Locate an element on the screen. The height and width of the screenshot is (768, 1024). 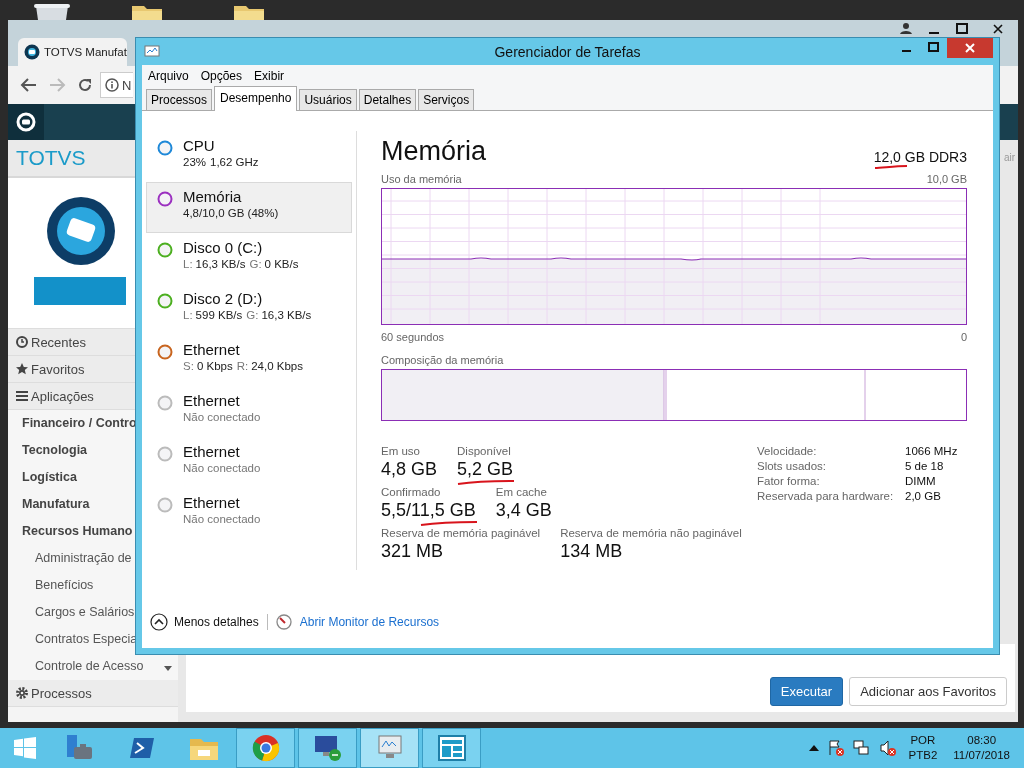
stat-value: 5,2 GB is located at coordinates (485, 469).